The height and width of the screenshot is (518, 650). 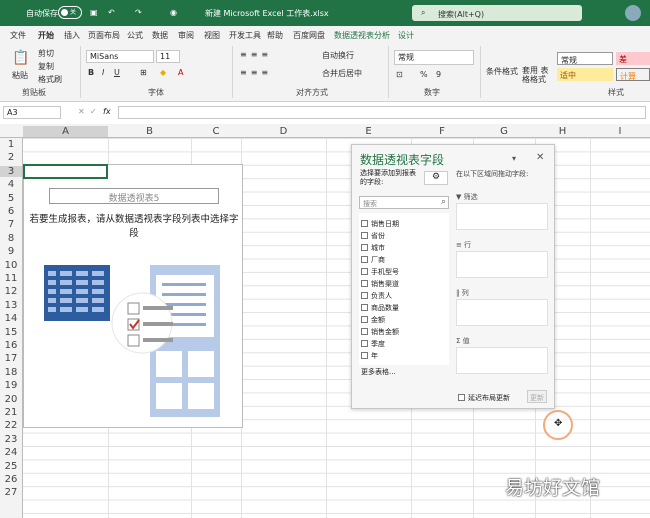 I want to click on row-header: 12, so click(x=11, y=291).